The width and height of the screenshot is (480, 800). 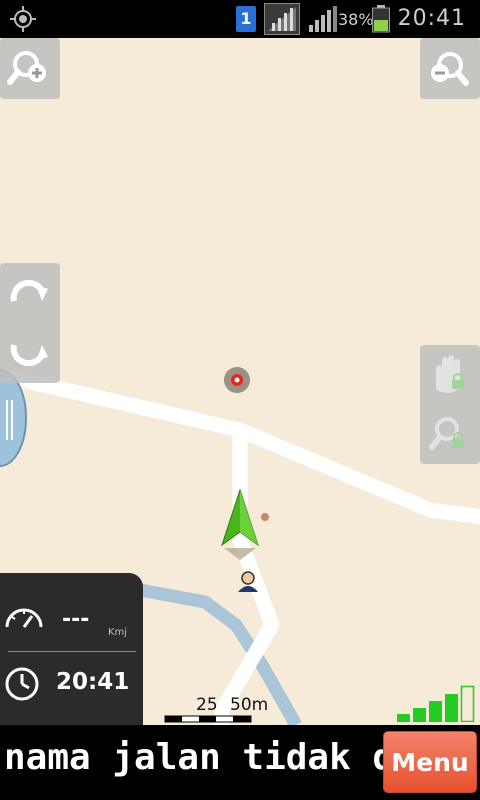 What do you see at coordinates (249, 705) in the screenshot?
I see `scale-label-50m: 50m` at bounding box center [249, 705].